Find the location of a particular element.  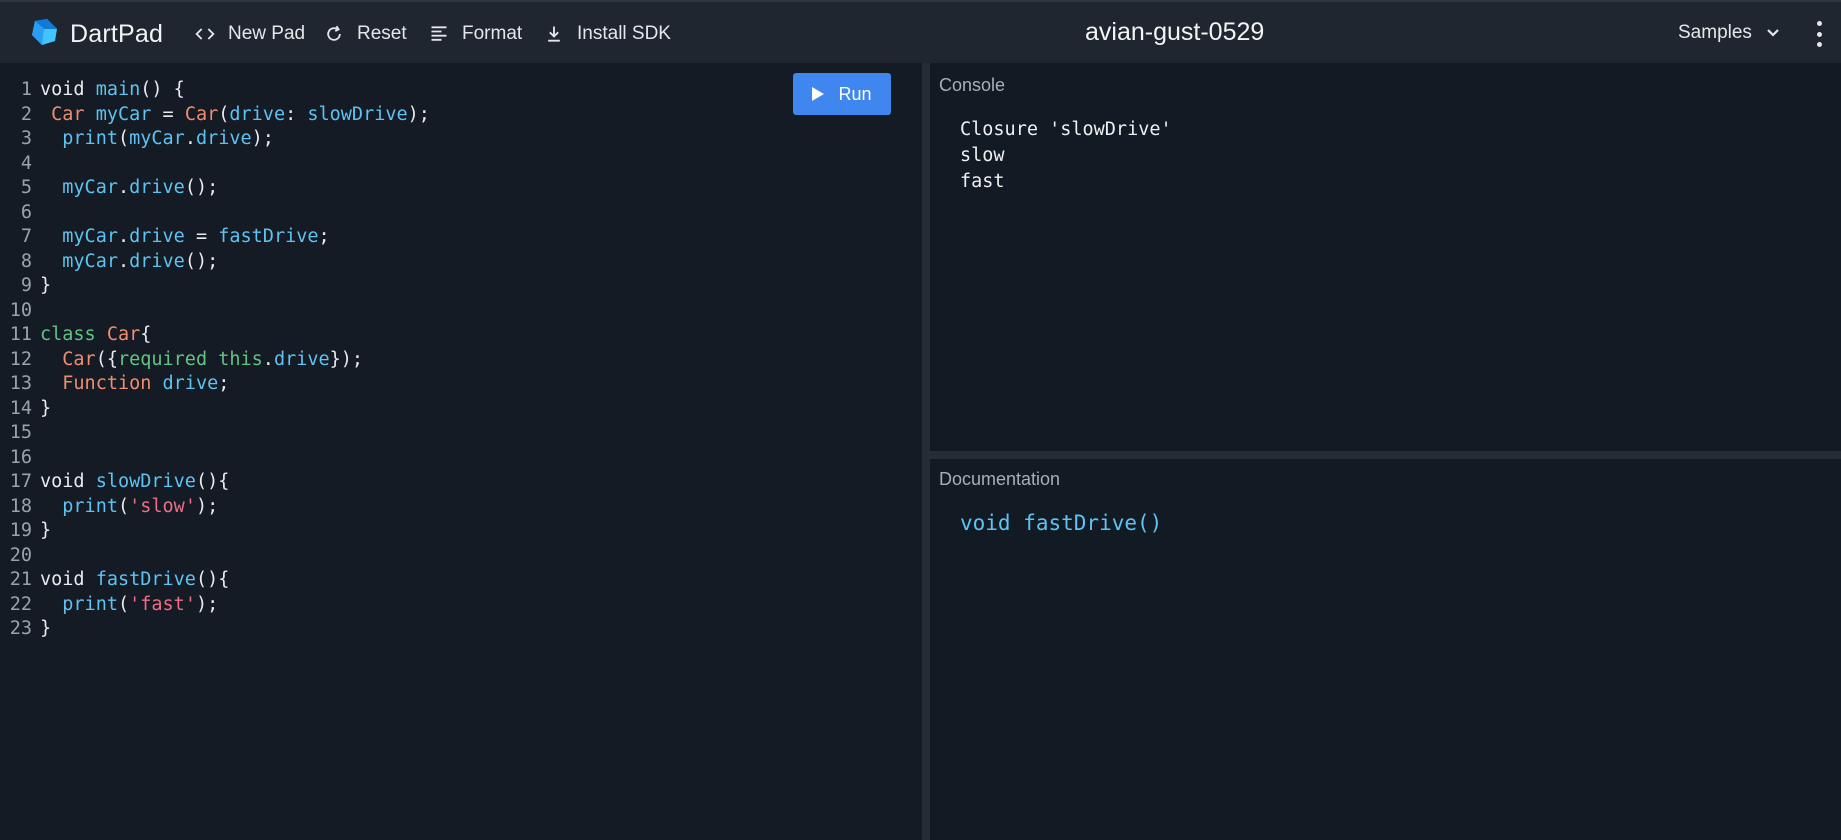

reset-button: Reset is located at coordinates (365, 34).